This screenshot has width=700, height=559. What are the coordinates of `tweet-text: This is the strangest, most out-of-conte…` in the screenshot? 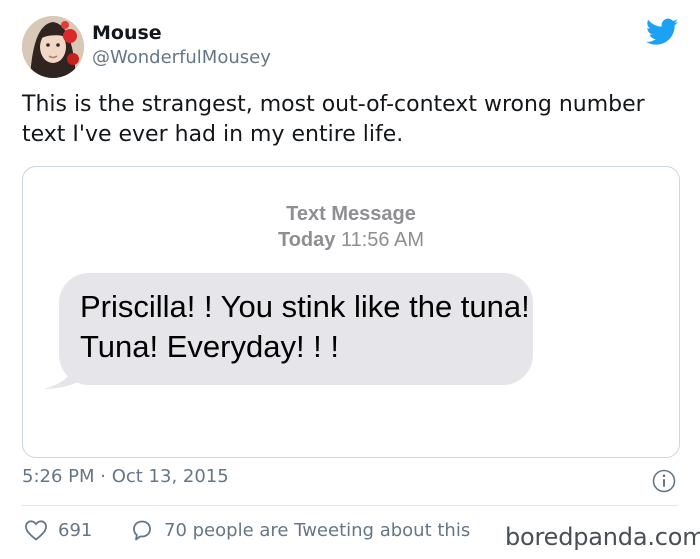 It's located at (333, 119).